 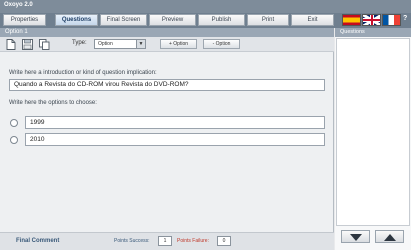 I want to click on options-label: Write here the options to choose:, so click(x=53, y=103).